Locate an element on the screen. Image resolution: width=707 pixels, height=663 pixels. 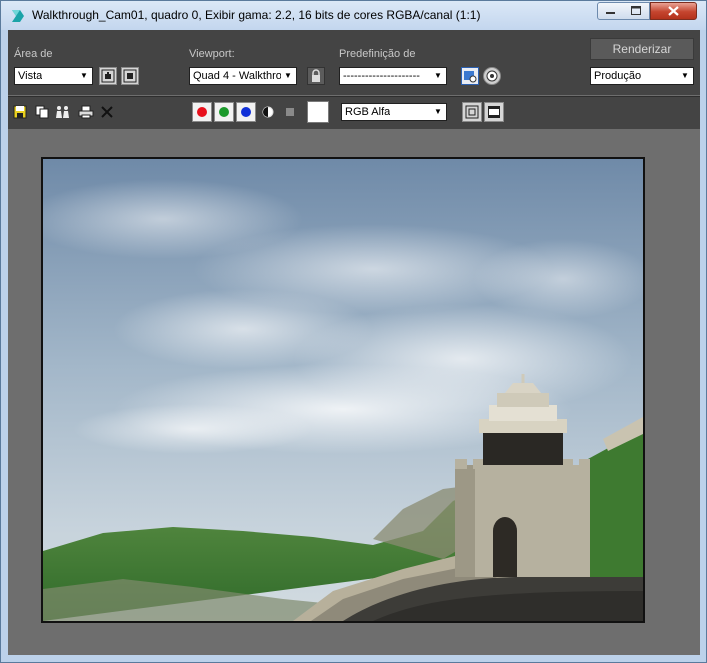
environment-icon is located at coordinates (492, 76).